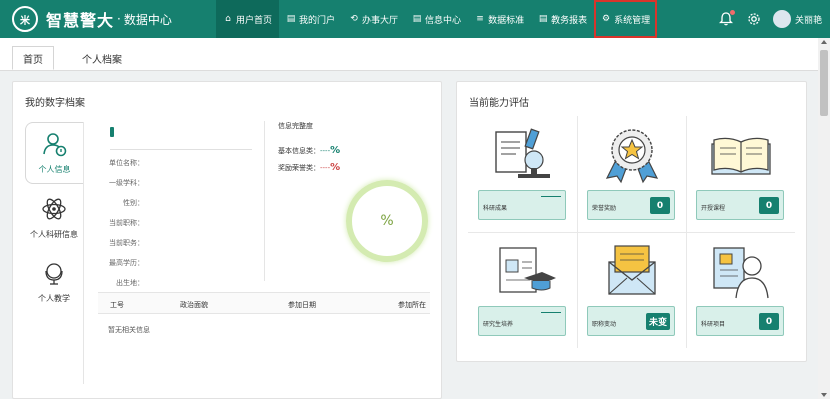  I want to click on th-join-place: 参加所在, so click(412, 305).